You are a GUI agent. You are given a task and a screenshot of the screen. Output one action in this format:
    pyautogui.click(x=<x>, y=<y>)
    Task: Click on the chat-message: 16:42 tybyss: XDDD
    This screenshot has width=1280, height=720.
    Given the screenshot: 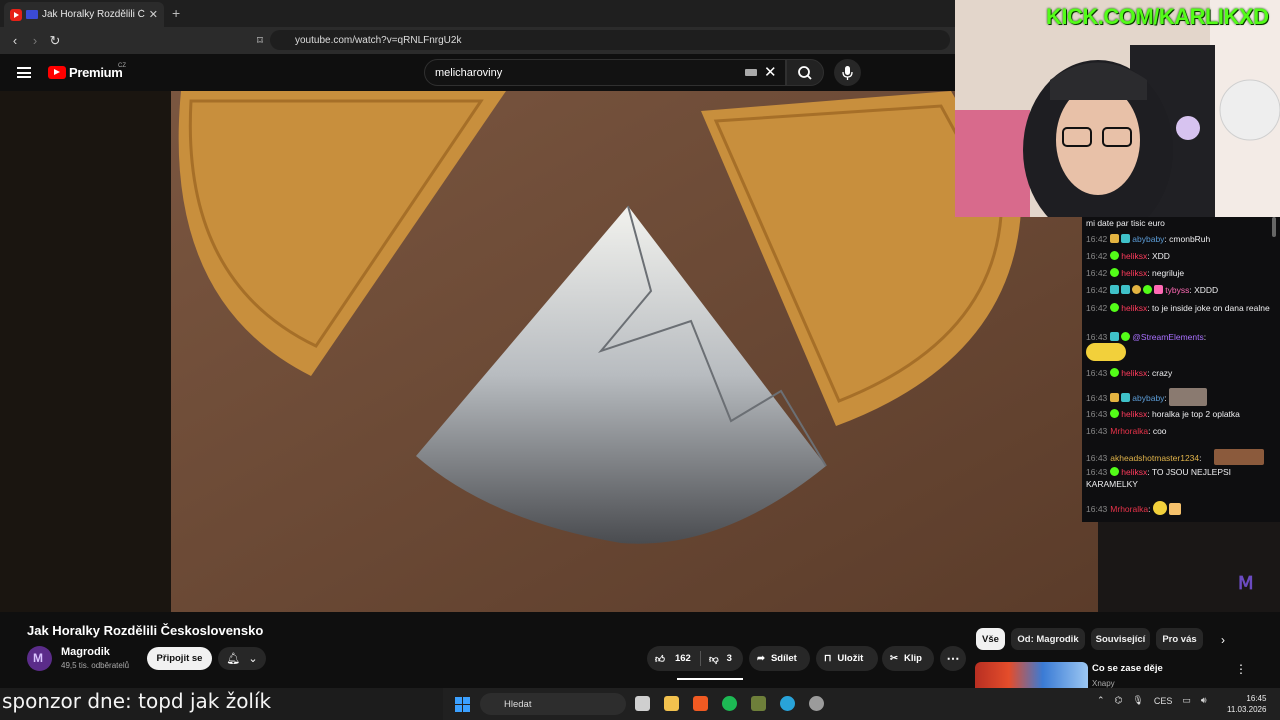 What is the action you would take?
    pyautogui.click(x=1152, y=290)
    